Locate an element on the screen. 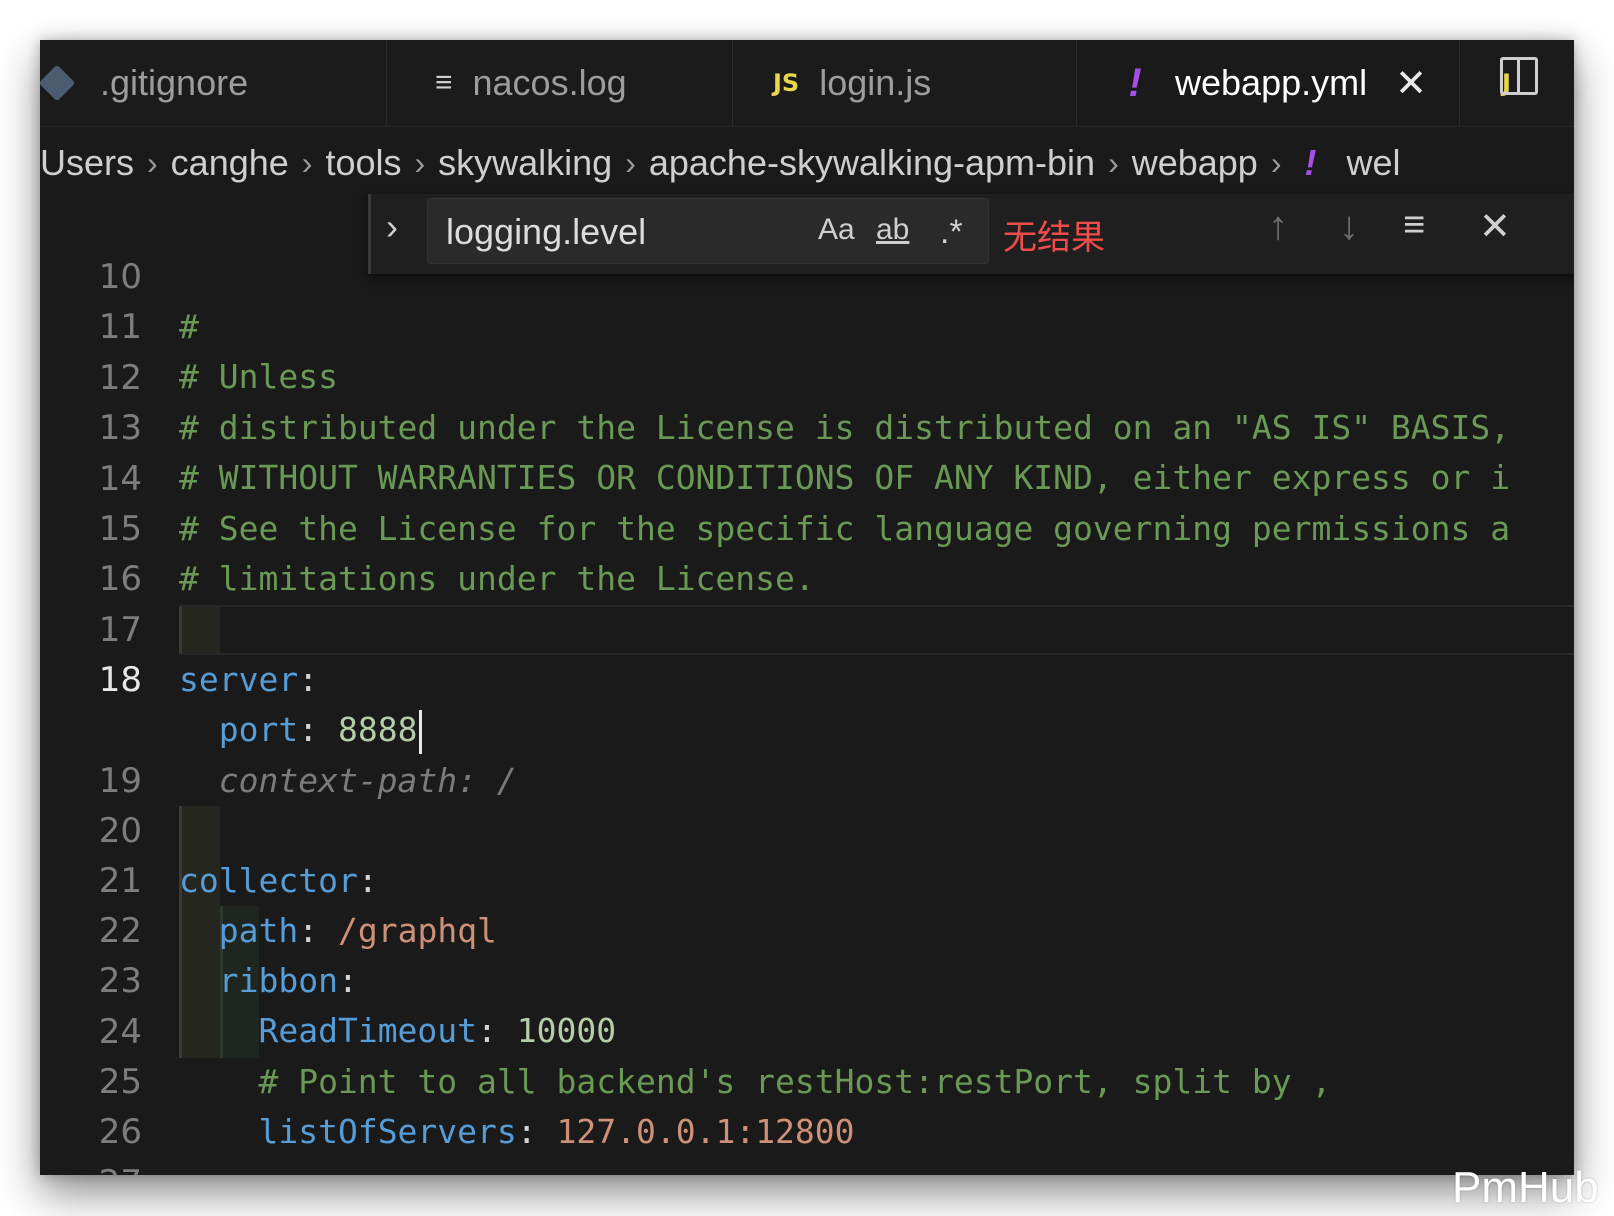 The image size is (1614, 1216). split-editor-icon is located at coordinates (1519, 76).